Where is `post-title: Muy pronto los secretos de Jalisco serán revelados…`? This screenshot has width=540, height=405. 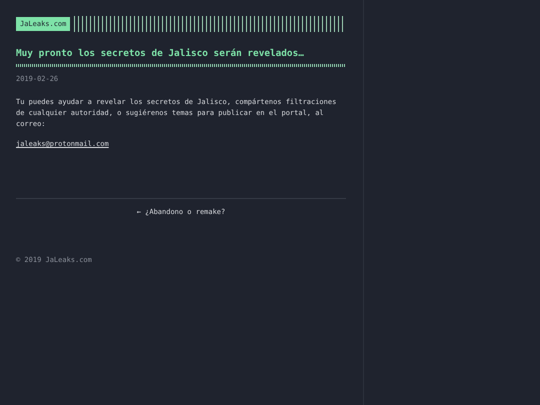 post-title: Muy pronto los secretos de Jalisco serán revelados… is located at coordinates (160, 53).